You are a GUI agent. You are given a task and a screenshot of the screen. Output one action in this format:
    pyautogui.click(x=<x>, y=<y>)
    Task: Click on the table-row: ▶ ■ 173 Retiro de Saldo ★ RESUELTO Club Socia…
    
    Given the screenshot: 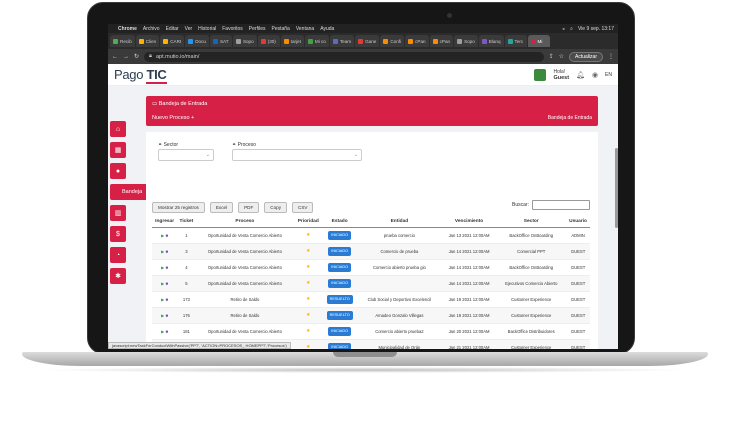 What is the action you would take?
    pyautogui.click(x=371, y=298)
    